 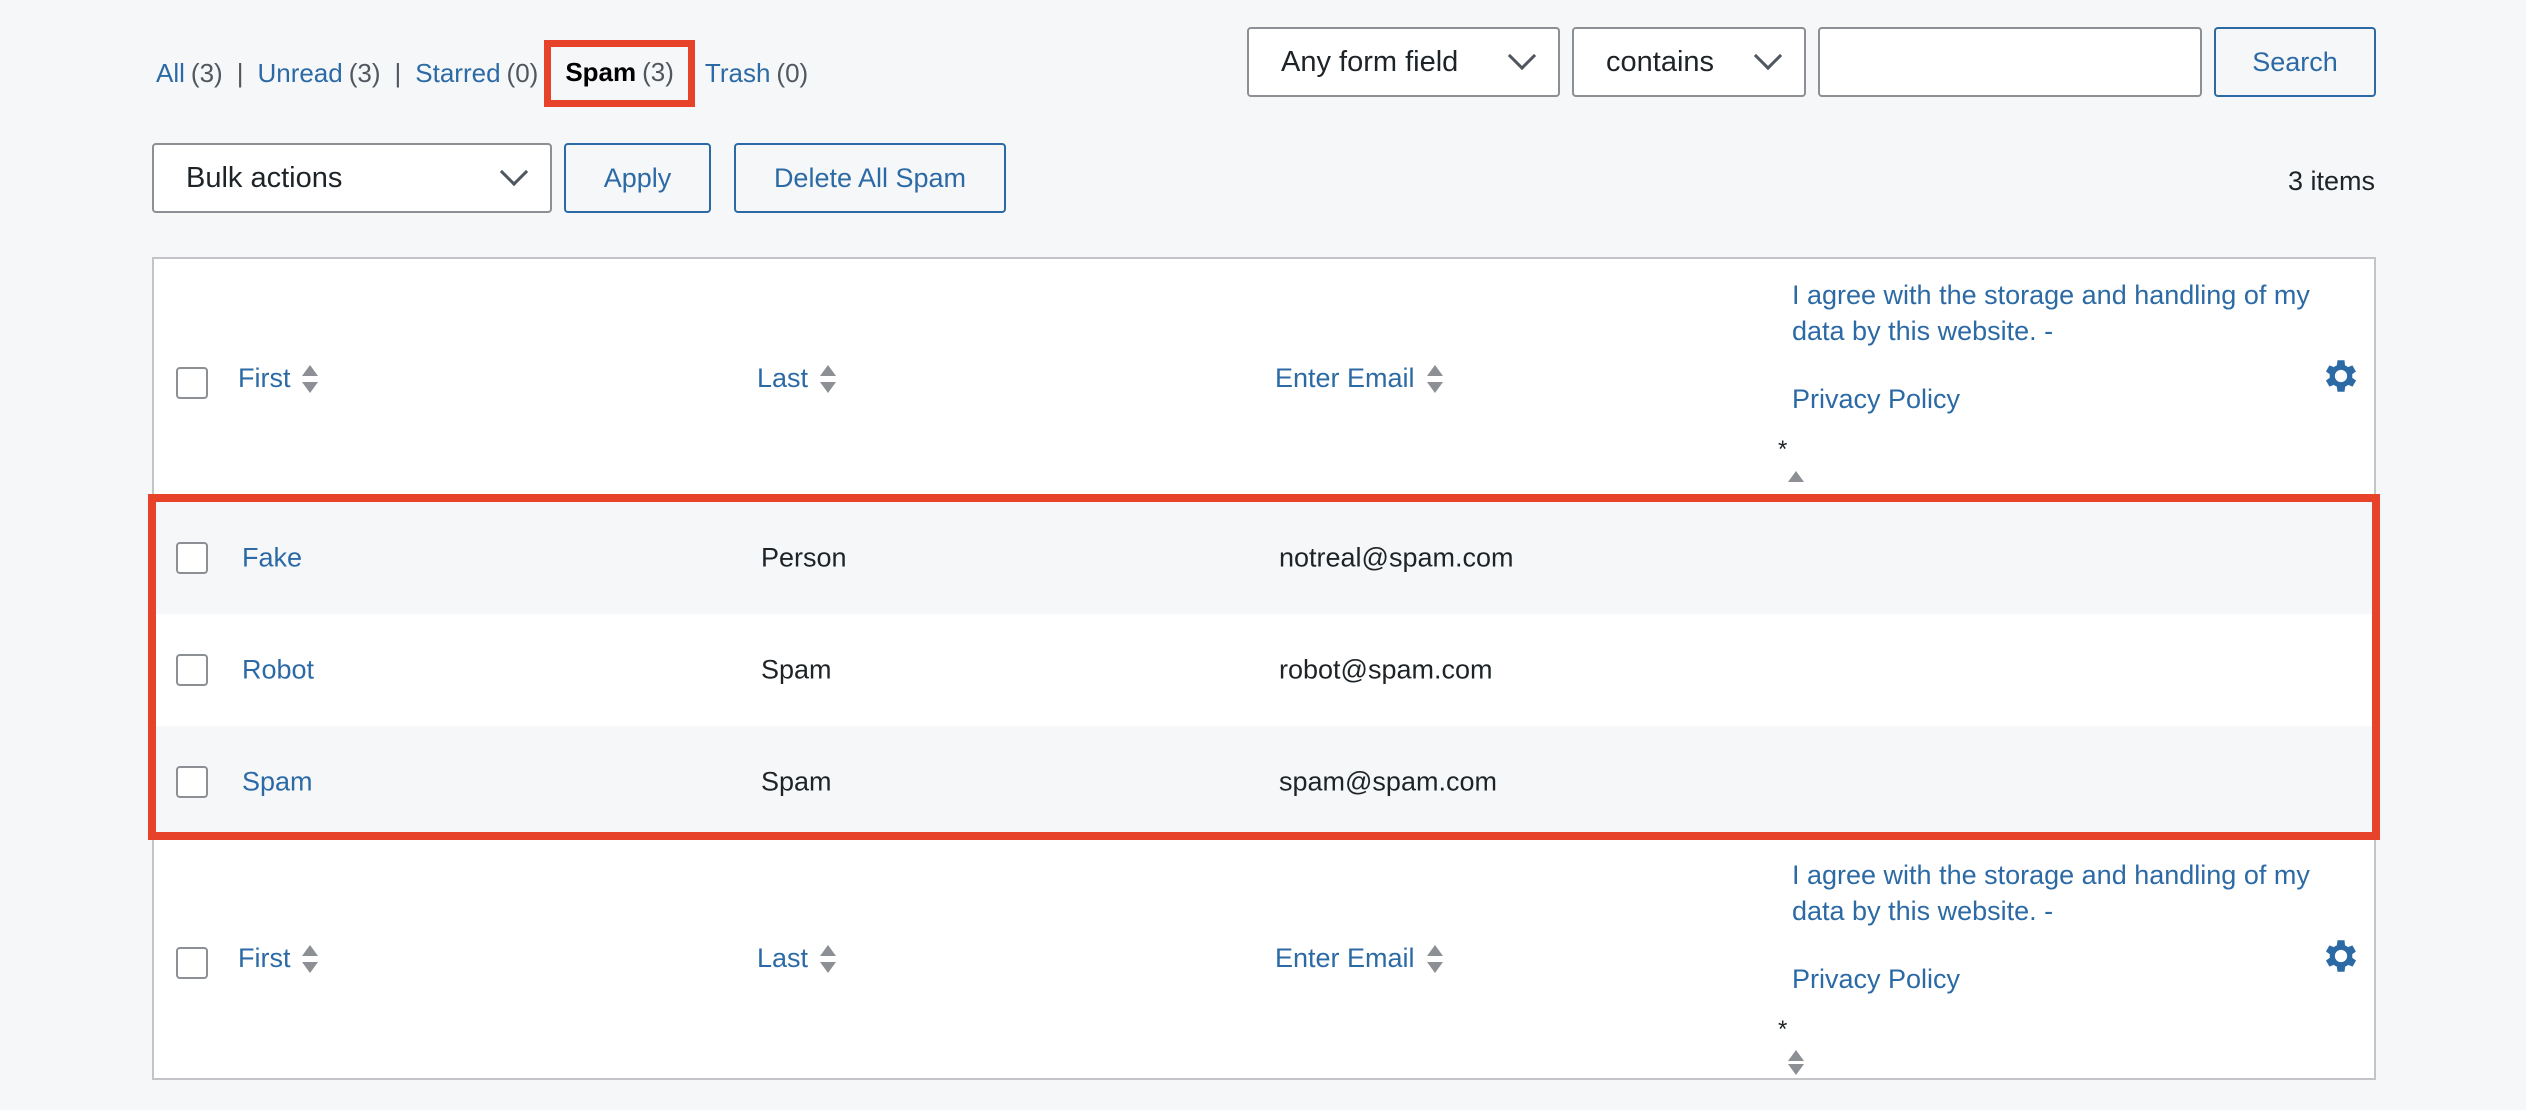 What do you see at coordinates (272, 558) in the screenshot?
I see `entry-first-name-link: Fake` at bounding box center [272, 558].